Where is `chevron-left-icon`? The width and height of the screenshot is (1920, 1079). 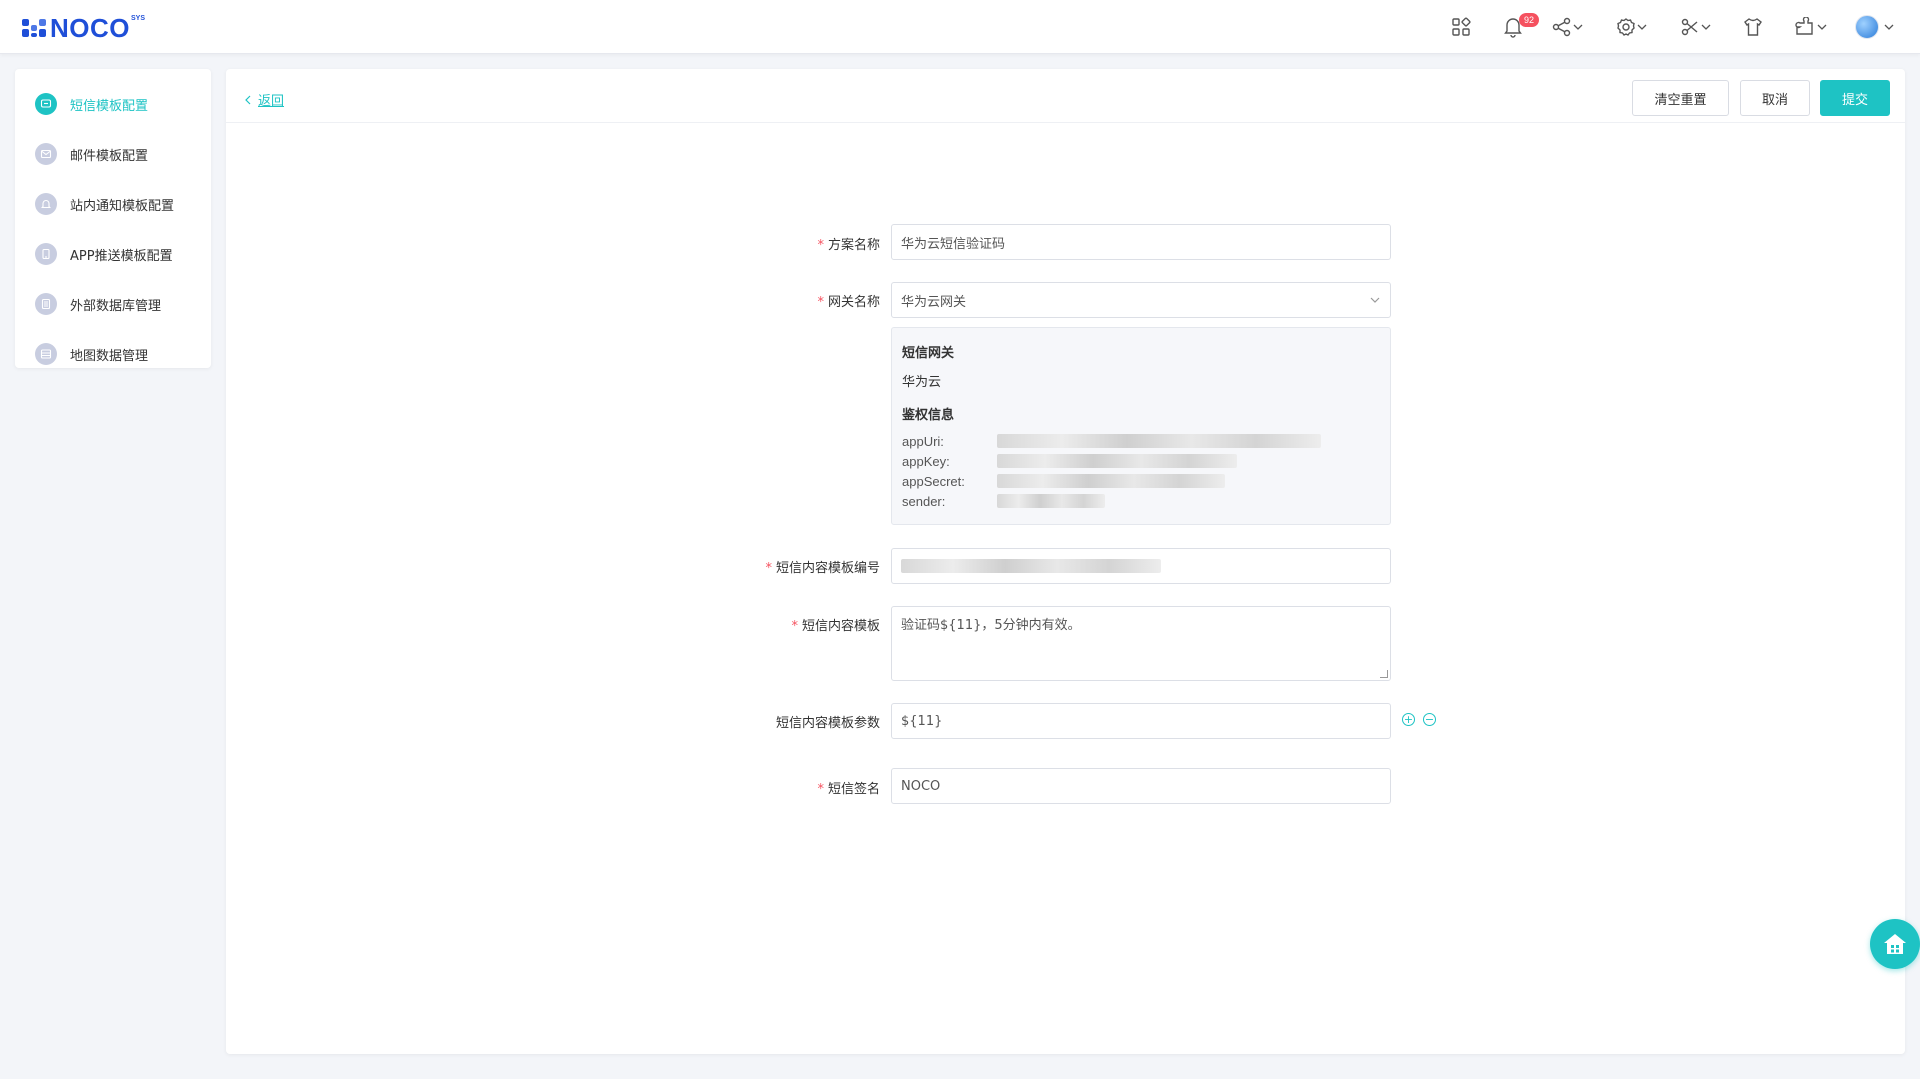
chevron-left-icon is located at coordinates (248, 99).